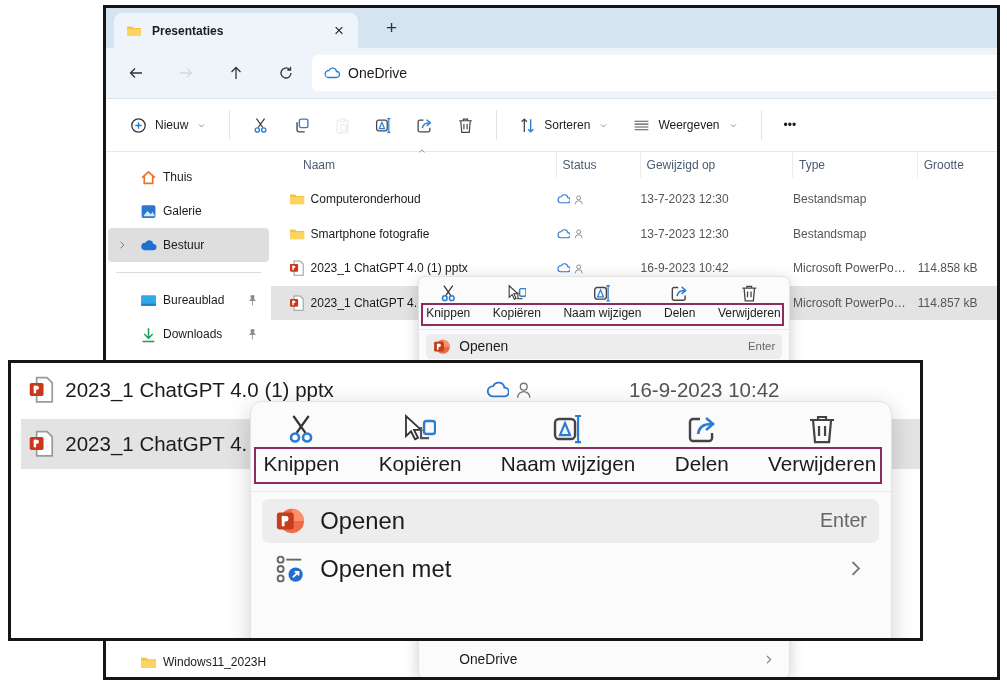 The height and width of the screenshot is (686, 1007). I want to click on file-name: Smartphone fotografie, so click(370, 233).